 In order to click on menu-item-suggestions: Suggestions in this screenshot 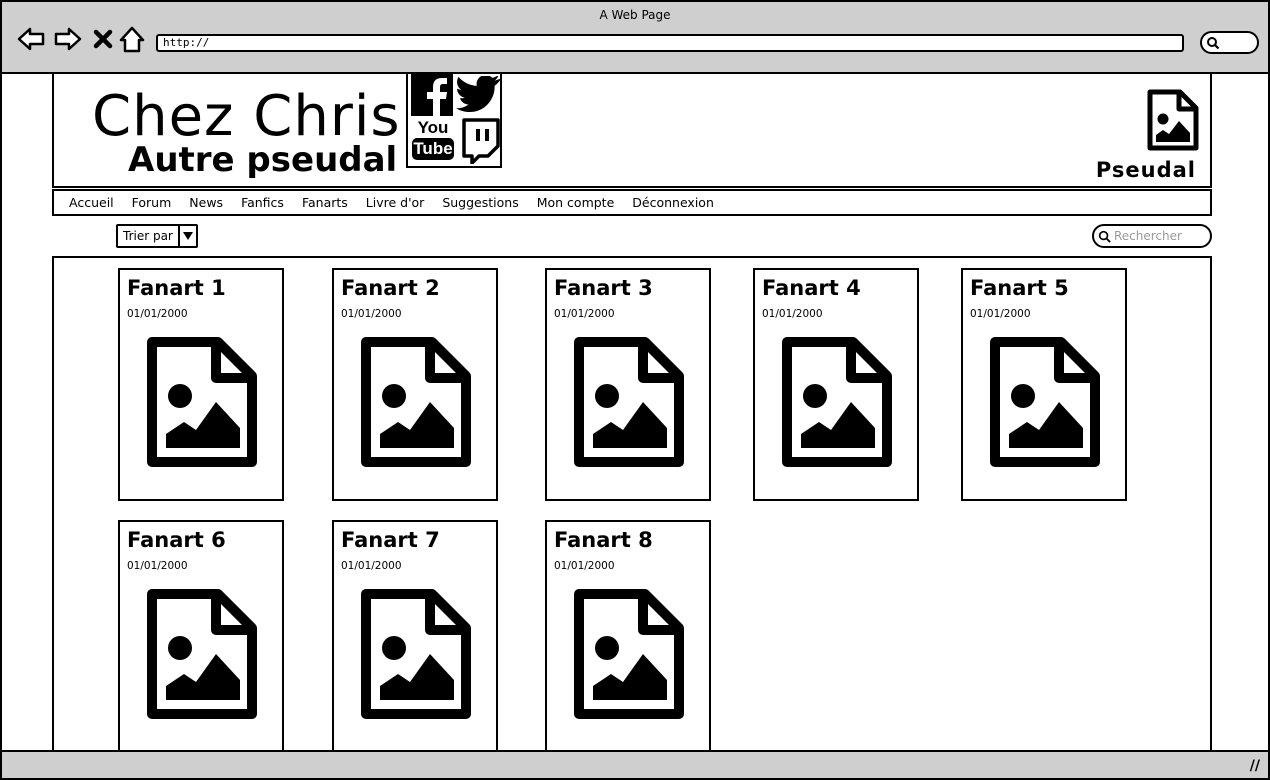, I will do `click(480, 202)`.